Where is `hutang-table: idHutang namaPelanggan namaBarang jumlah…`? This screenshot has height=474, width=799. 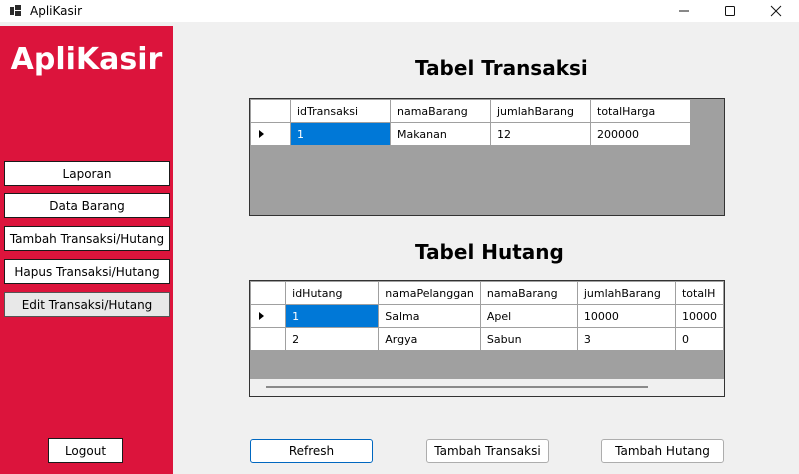 hutang-table: idHutang namaPelanggan namaBarang jumlah… is located at coordinates (487, 316).